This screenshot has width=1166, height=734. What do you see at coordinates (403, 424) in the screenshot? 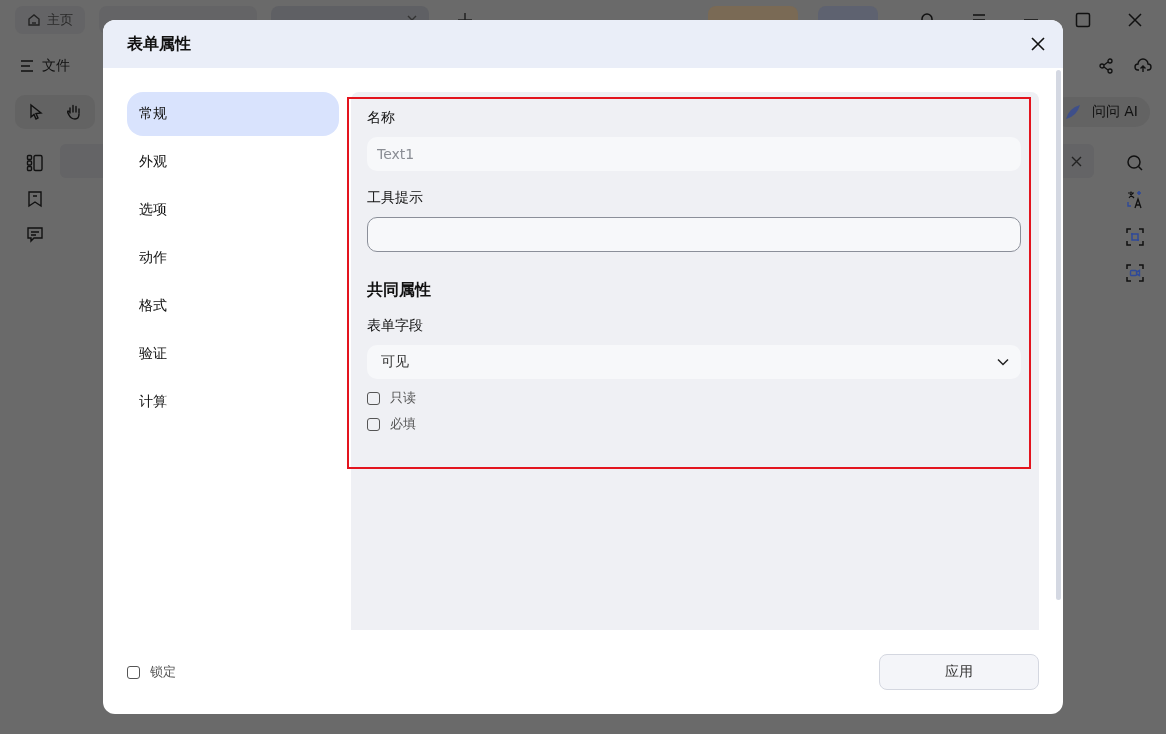
I see `checkbox-label: 必填` at bounding box center [403, 424].